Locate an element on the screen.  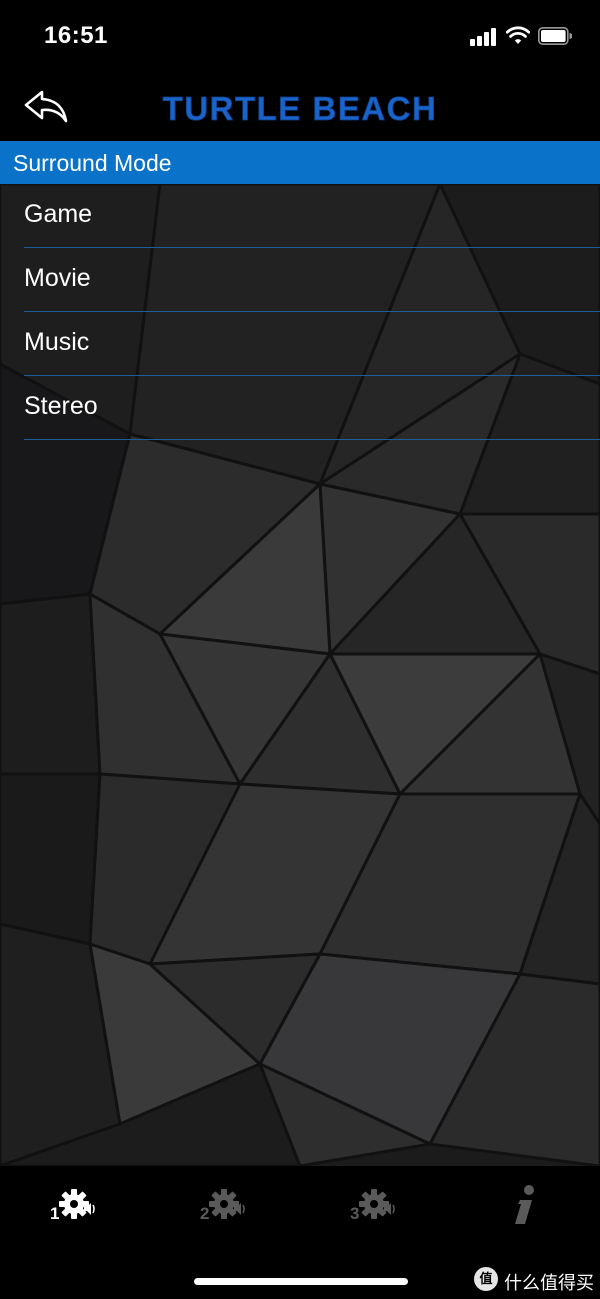
info-icon is located at coordinates (524, 1204).